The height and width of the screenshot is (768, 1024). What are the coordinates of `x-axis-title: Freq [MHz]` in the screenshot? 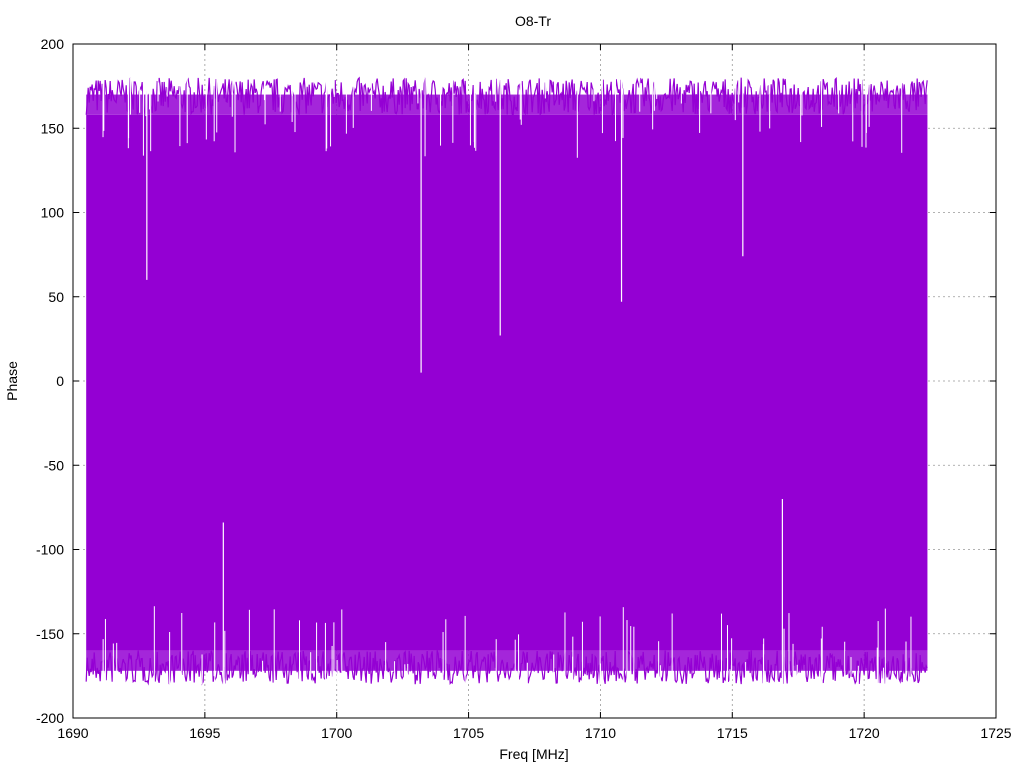 It's located at (533, 754).